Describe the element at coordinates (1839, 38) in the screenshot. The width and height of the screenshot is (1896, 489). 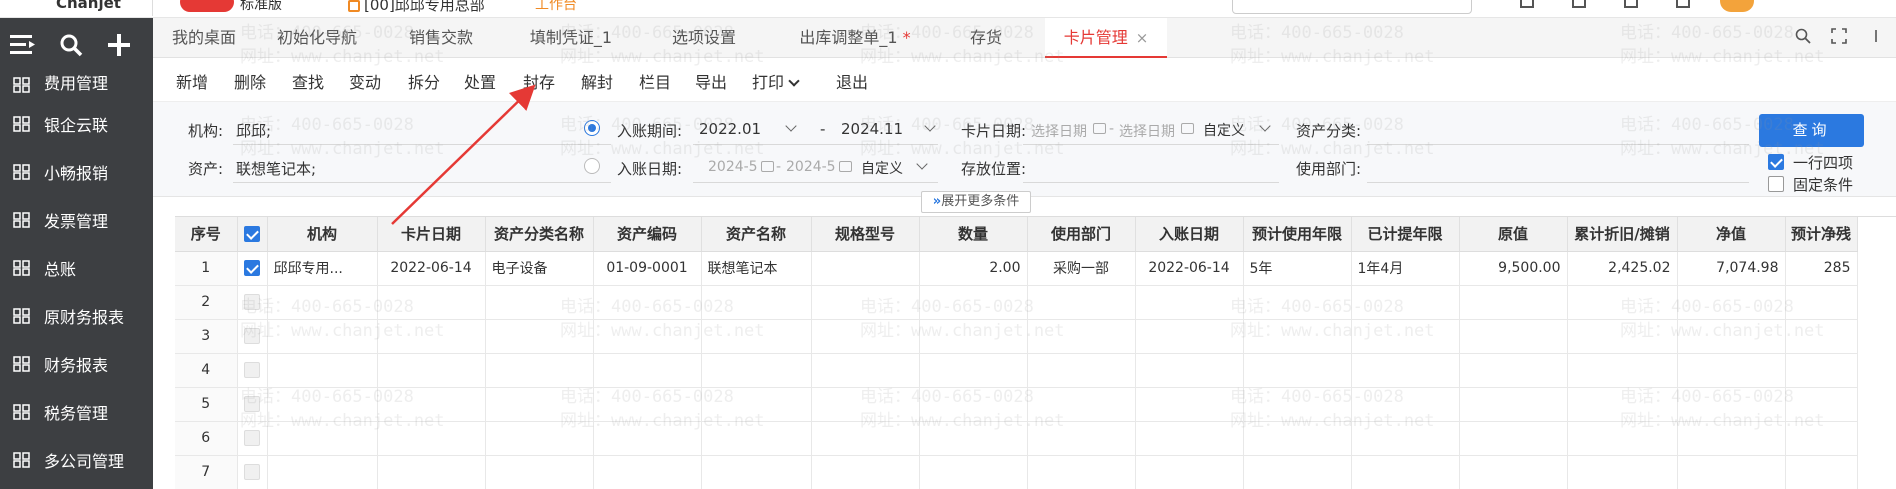
I see `fullscreen-icon` at that location.